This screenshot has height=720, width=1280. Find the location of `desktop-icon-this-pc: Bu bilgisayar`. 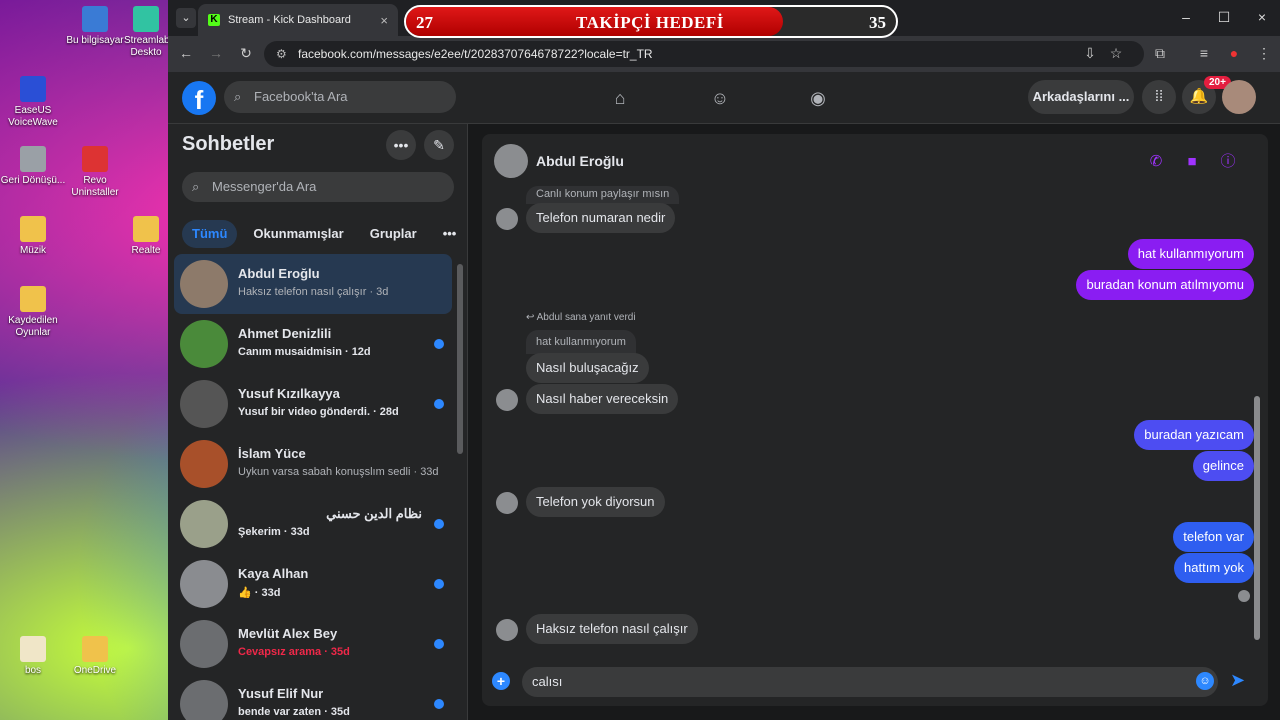

desktop-icon-this-pc: Bu bilgisayar is located at coordinates (95, 26).